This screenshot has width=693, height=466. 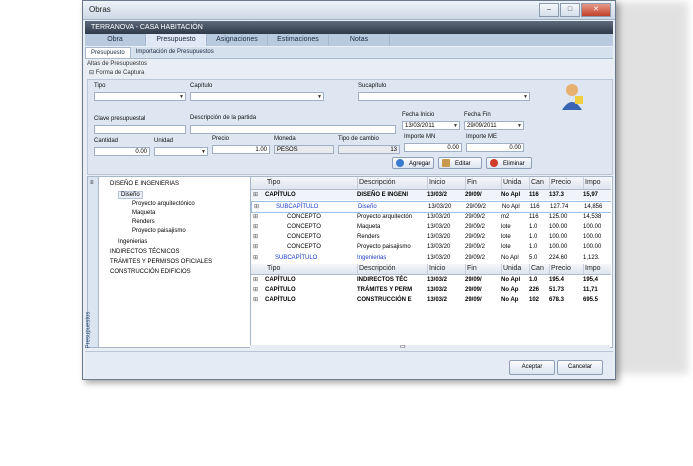 I want to click on table-cell: 195,4, so click(x=591, y=280).